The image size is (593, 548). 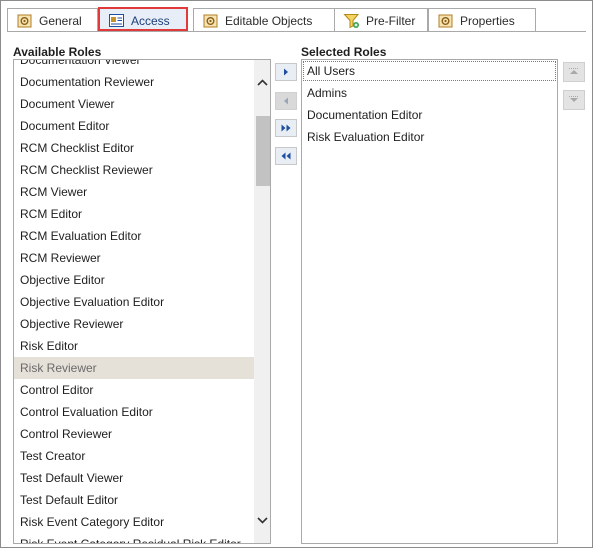 I want to click on available-role-item: Risk Event Category Residual Risk Editor, so click(x=134, y=538).